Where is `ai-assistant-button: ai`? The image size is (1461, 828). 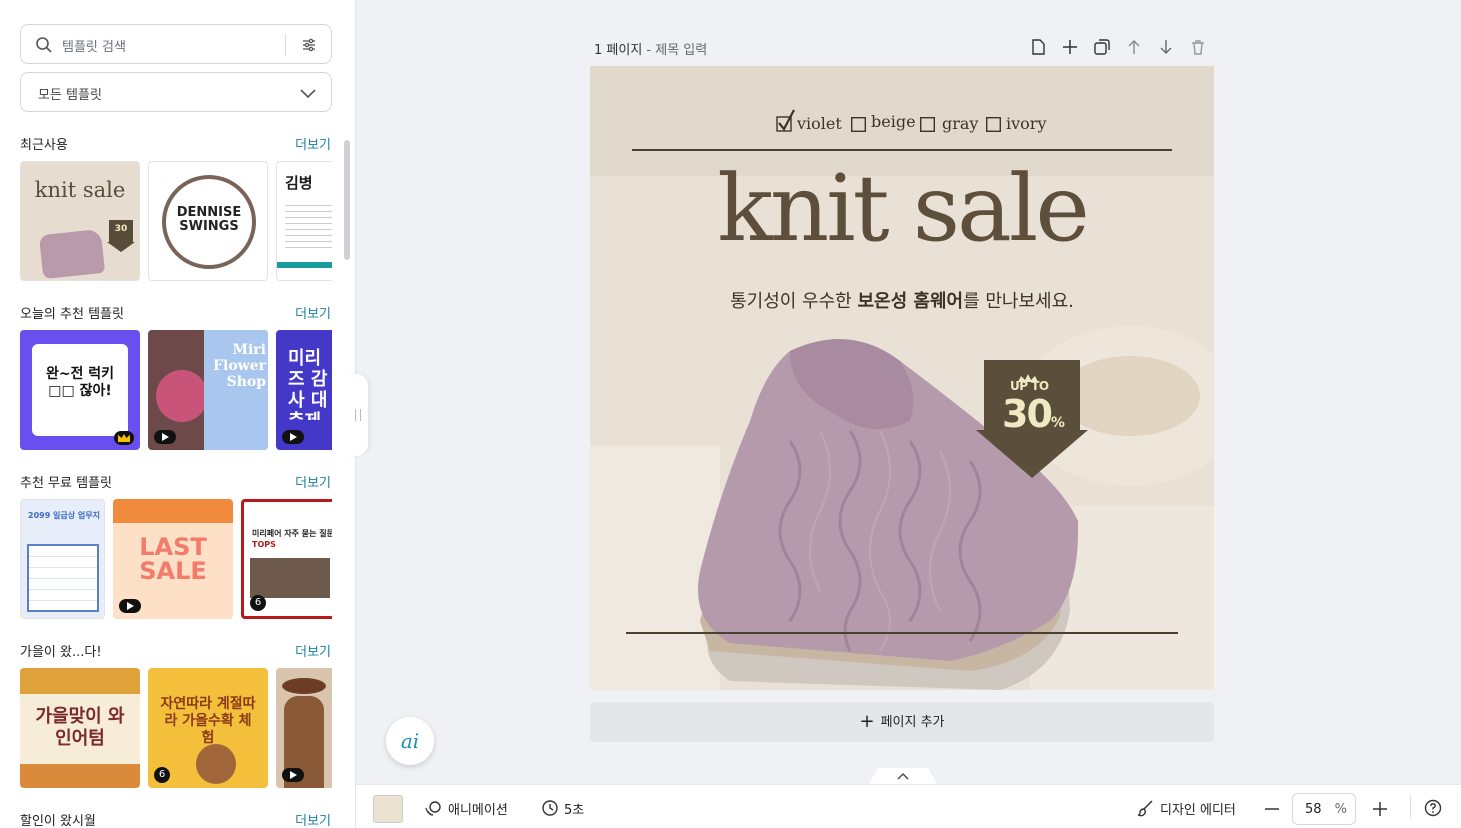 ai-assistant-button: ai is located at coordinates (410, 741).